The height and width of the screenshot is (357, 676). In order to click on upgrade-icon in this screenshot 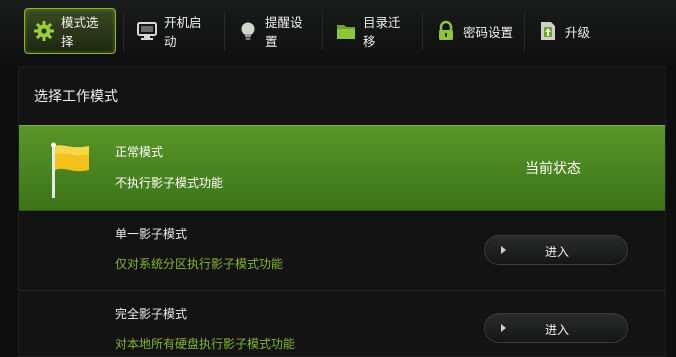, I will do `click(548, 31)`.